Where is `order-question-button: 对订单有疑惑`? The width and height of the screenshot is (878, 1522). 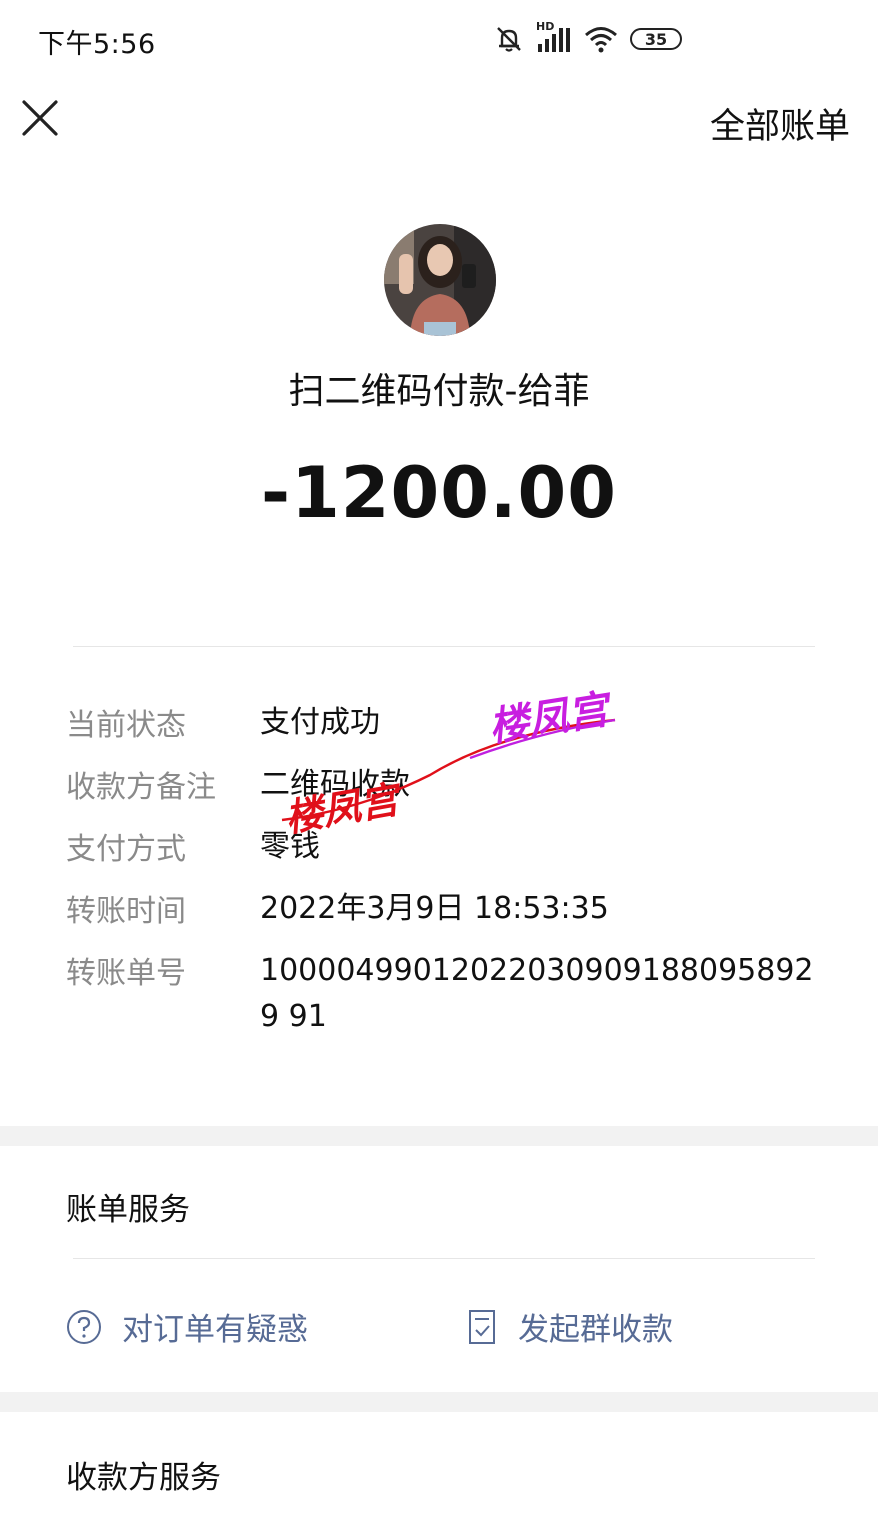
order-question-button: 对订单有疑惑 is located at coordinates (187, 1326).